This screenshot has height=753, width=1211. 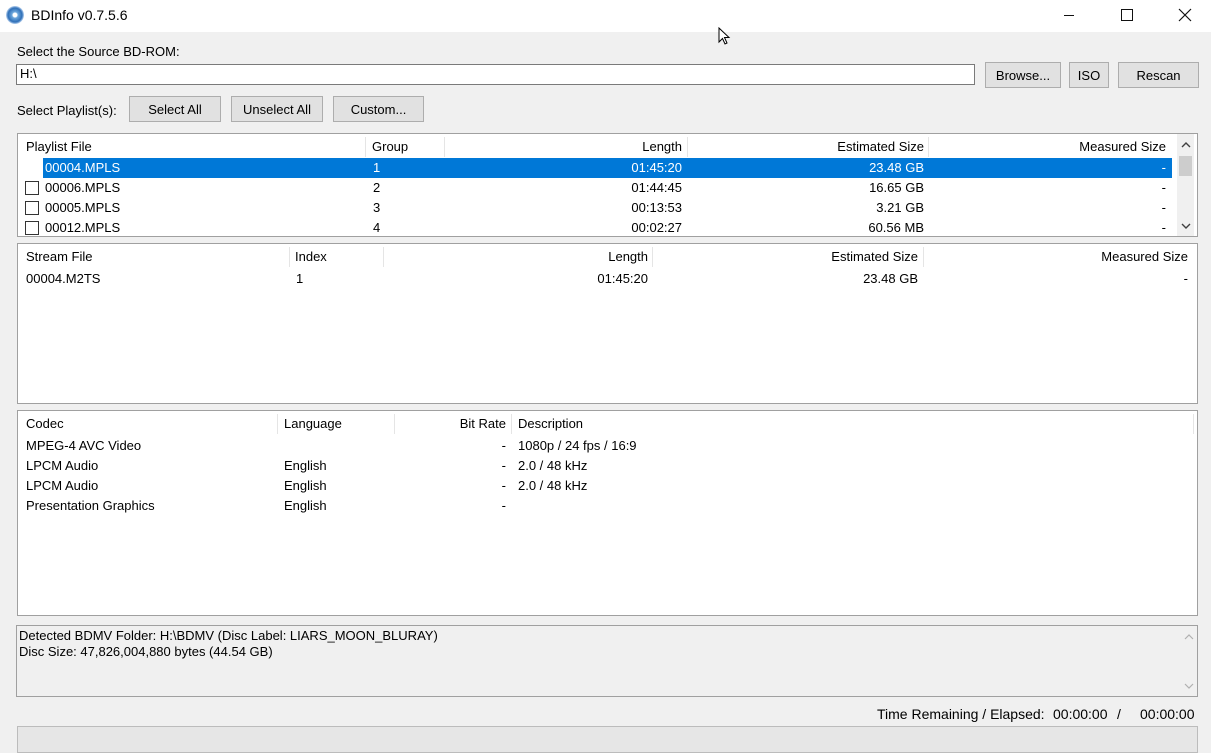 What do you see at coordinates (1188, 661) in the screenshot?
I see `log-scrollbar` at bounding box center [1188, 661].